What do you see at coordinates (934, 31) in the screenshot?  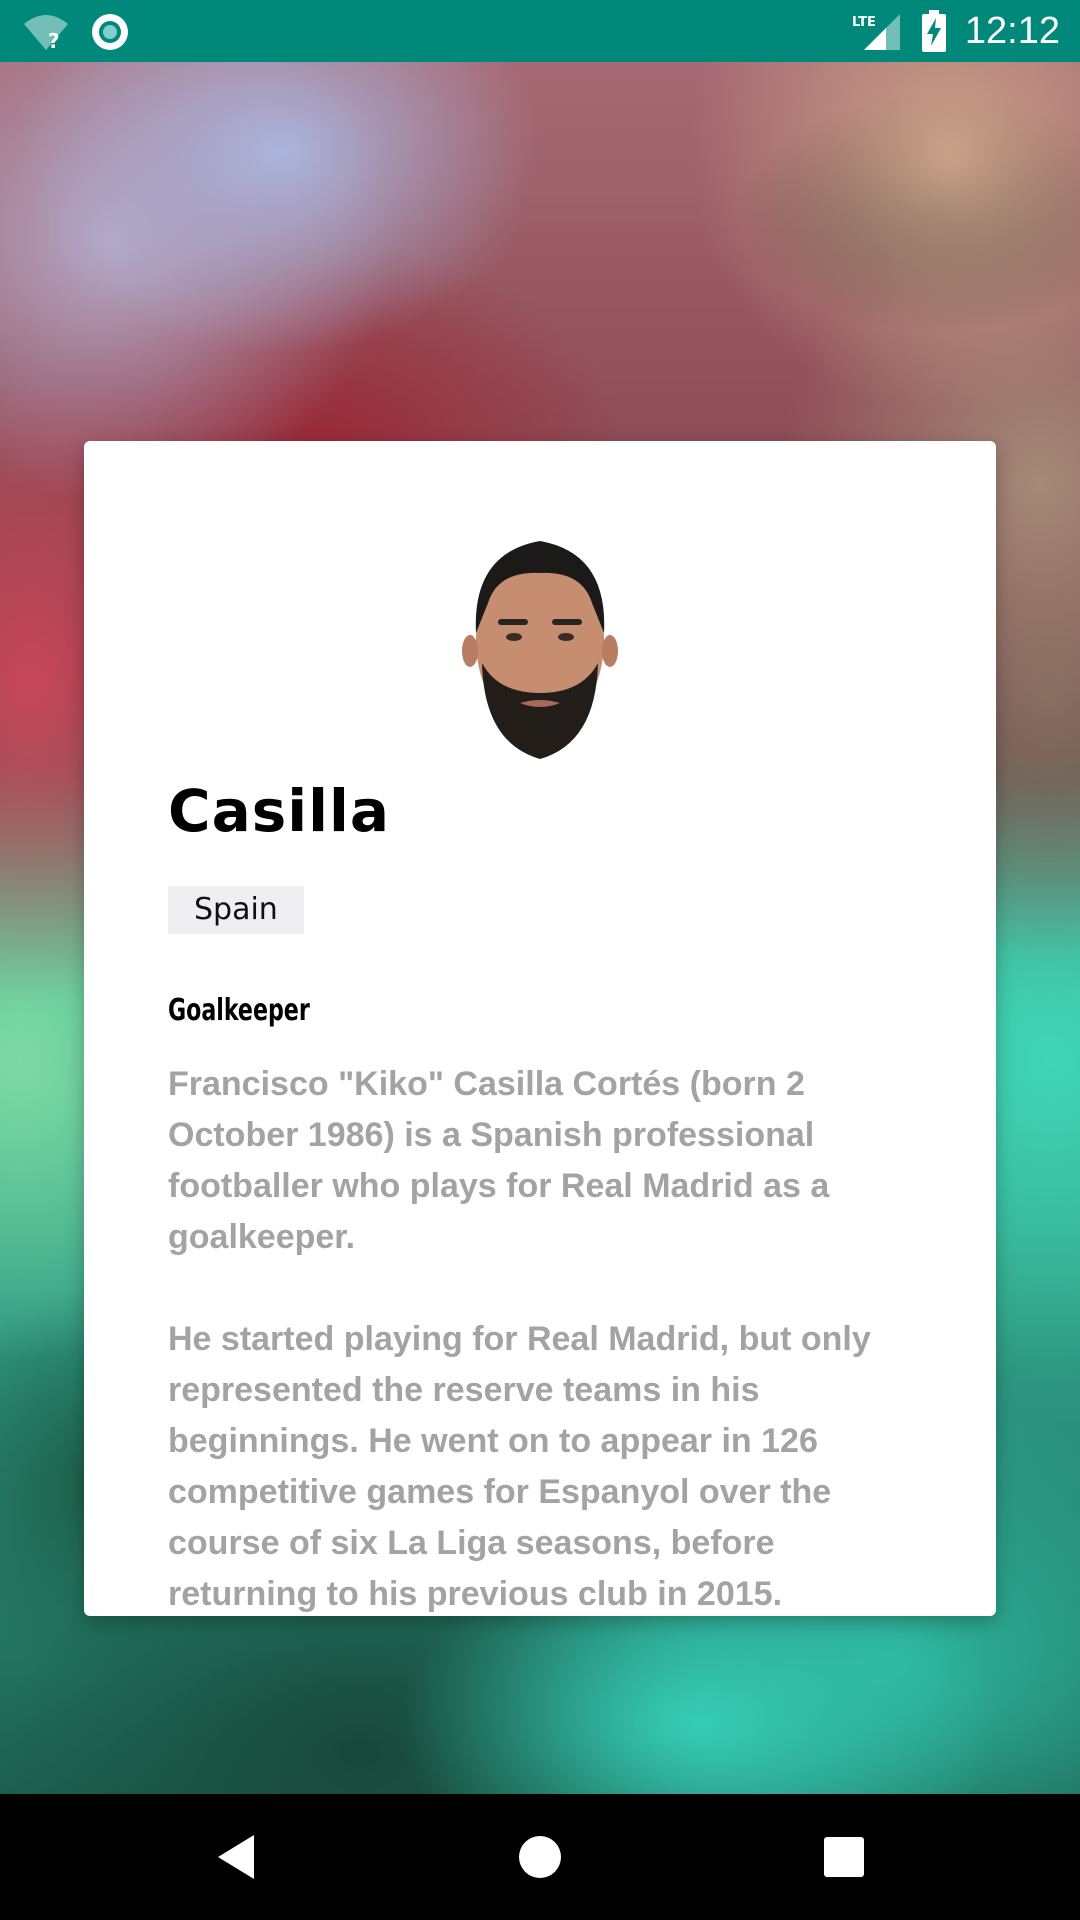 I see `battery-charging-icon` at bounding box center [934, 31].